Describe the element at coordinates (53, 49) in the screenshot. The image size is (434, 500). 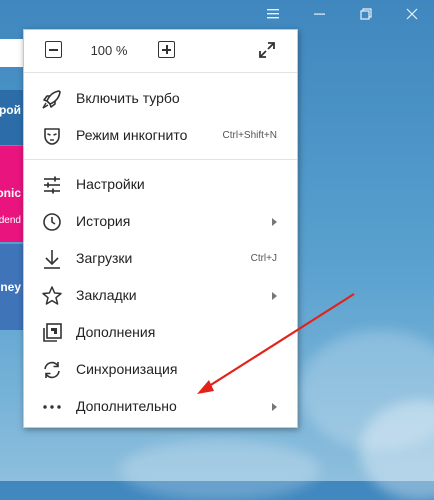
I see `zoom-out-button` at that location.